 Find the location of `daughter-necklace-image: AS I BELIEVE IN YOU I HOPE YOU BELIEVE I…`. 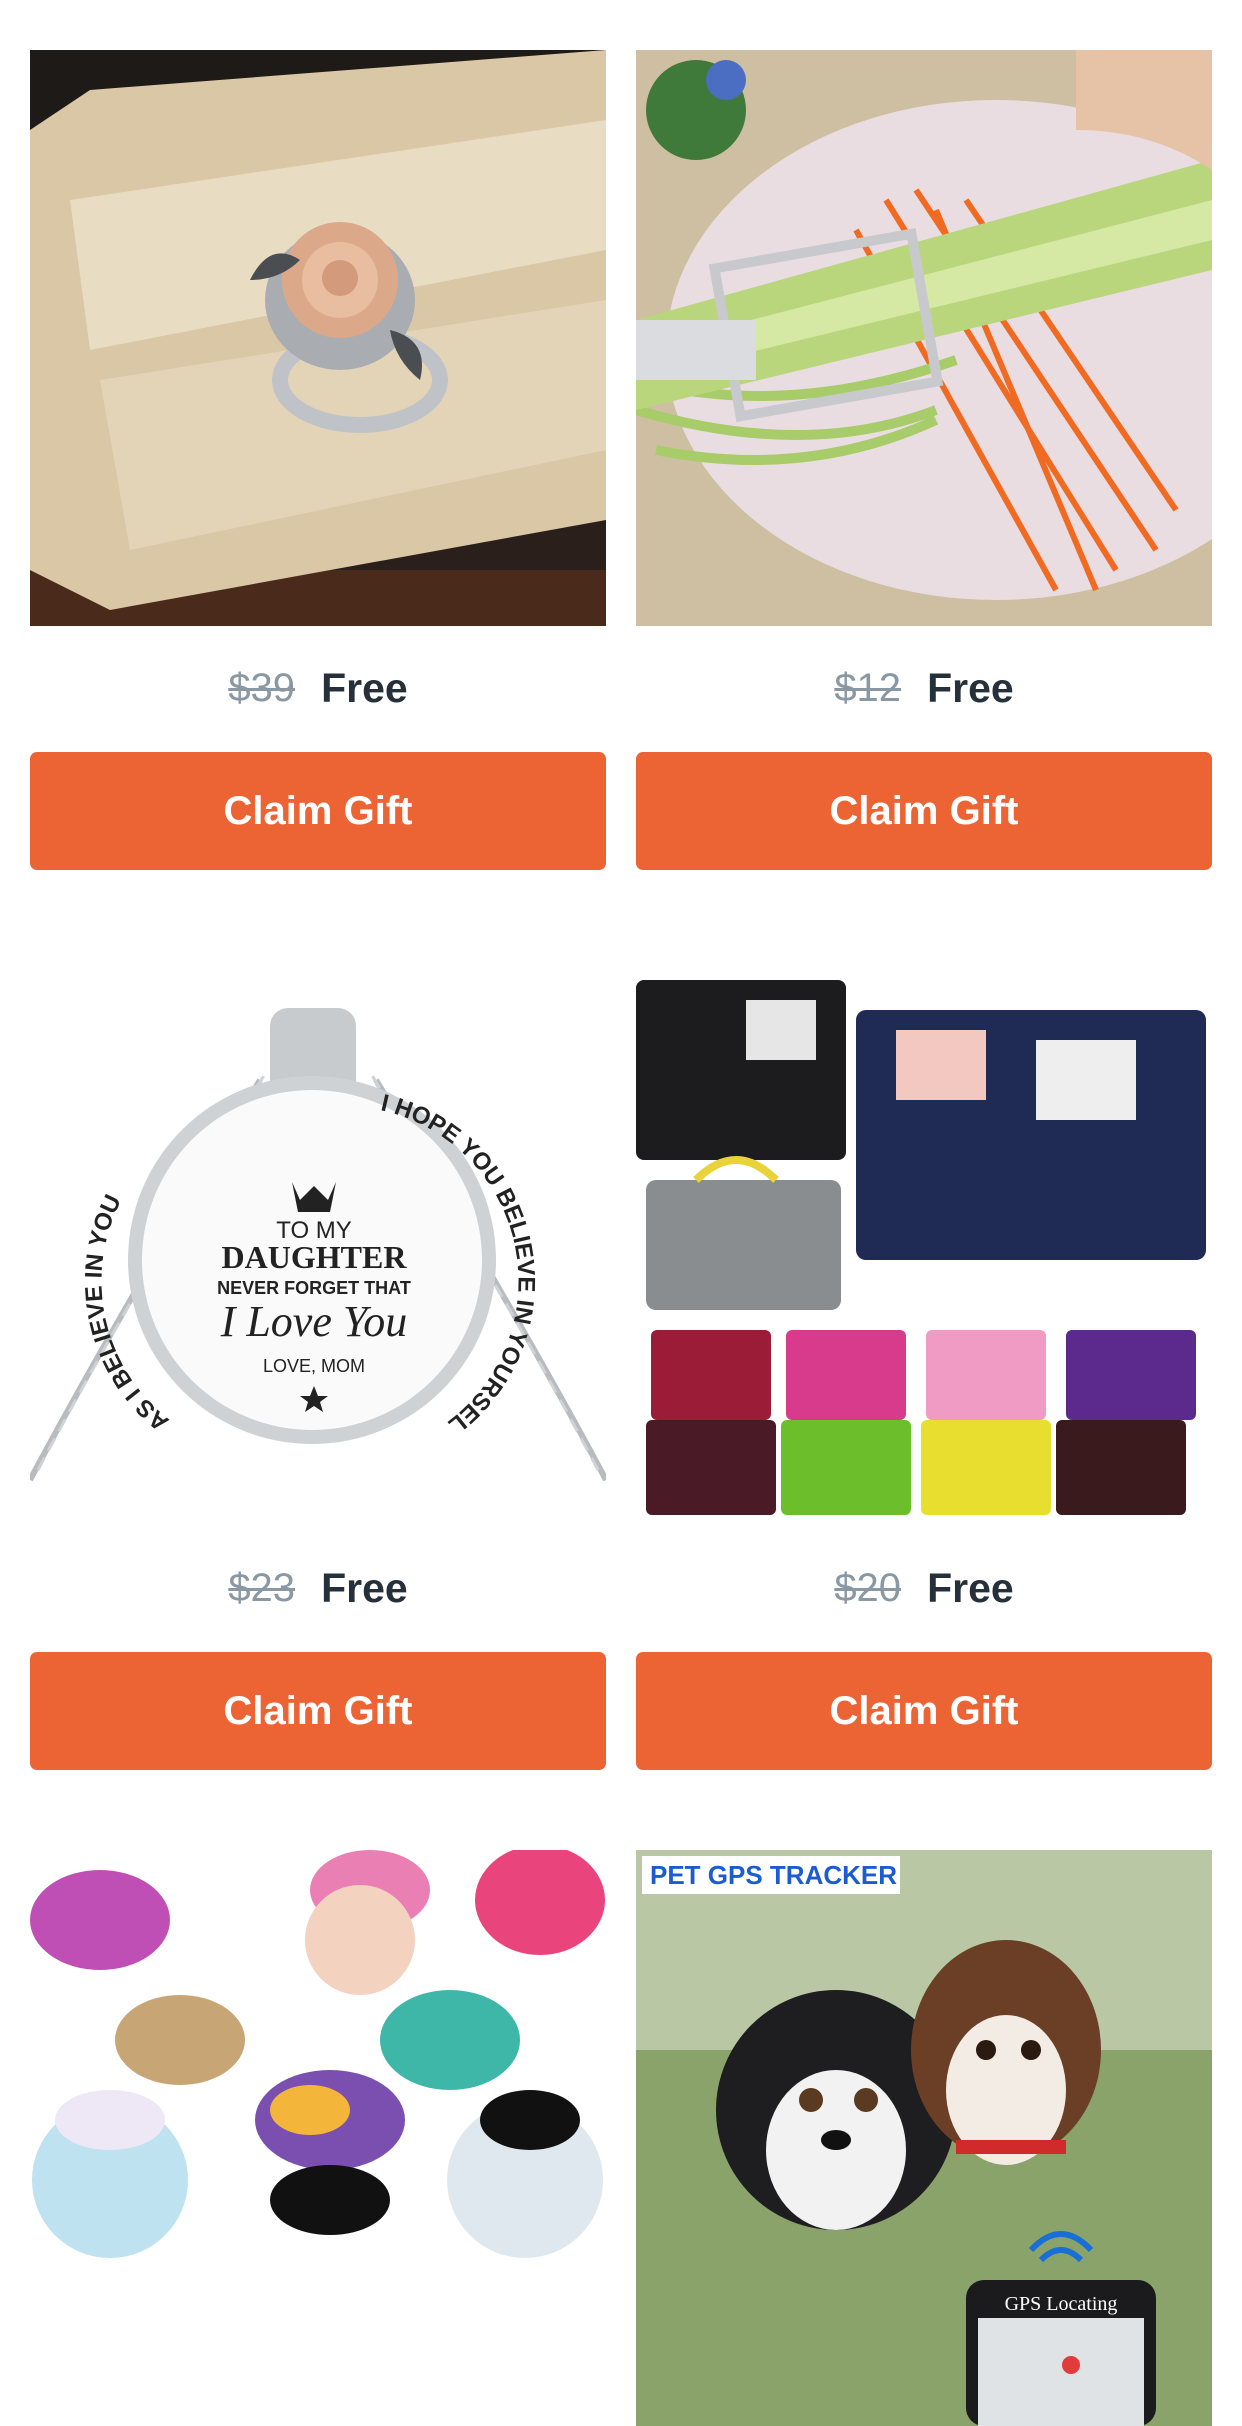

daughter-necklace-image: AS I BELIEVE IN YOU I HOPE YOU BELIEVE I… is located at coordinates (318, 1238).